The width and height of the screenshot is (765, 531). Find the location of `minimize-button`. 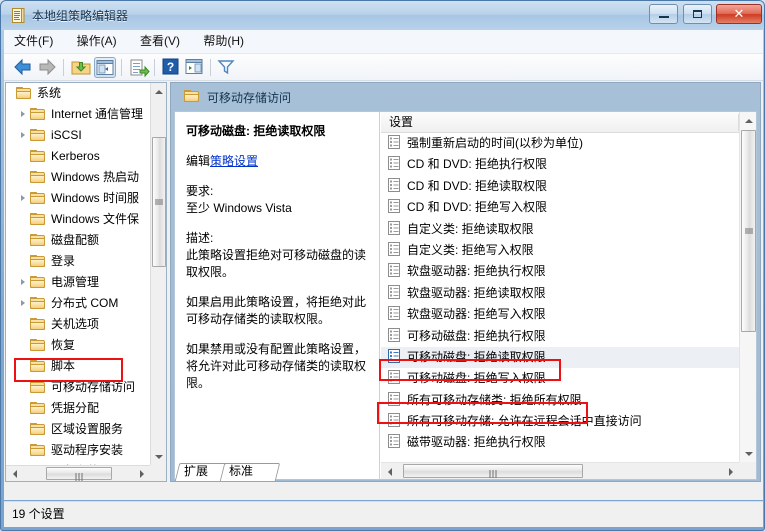

minimize-button is located at coordinates (664, 14).